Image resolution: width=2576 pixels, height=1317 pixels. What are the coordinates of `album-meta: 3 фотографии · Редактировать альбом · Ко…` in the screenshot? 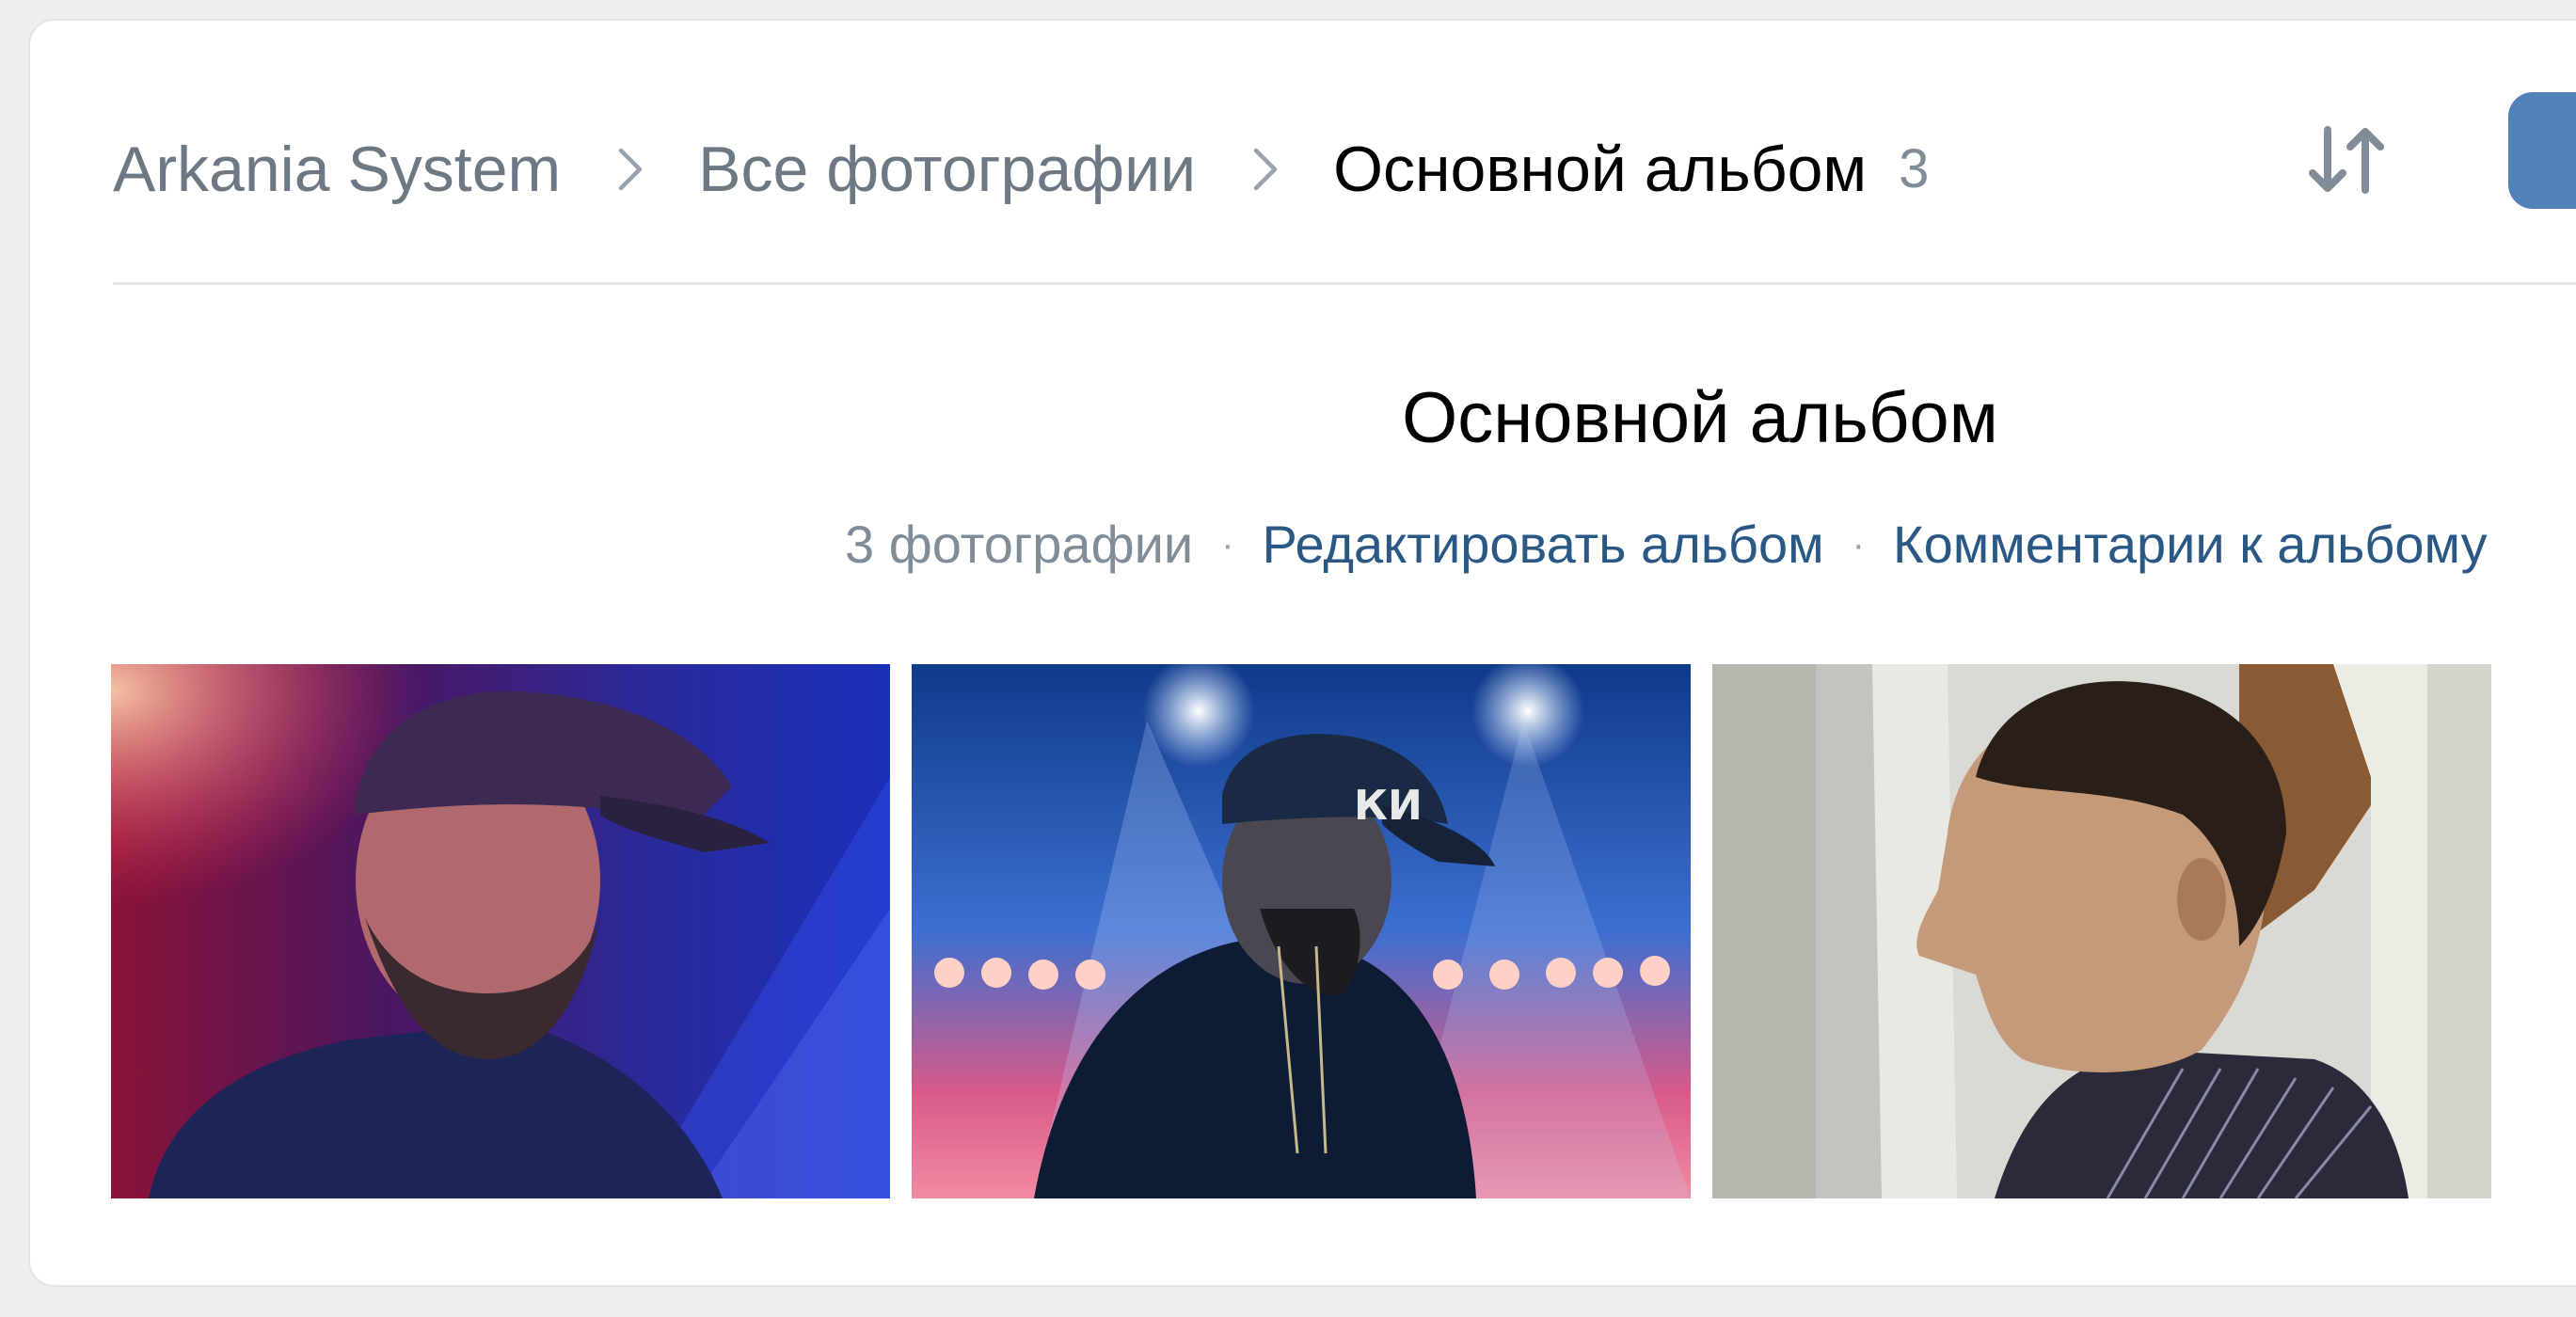 It's located at (1666, 545).